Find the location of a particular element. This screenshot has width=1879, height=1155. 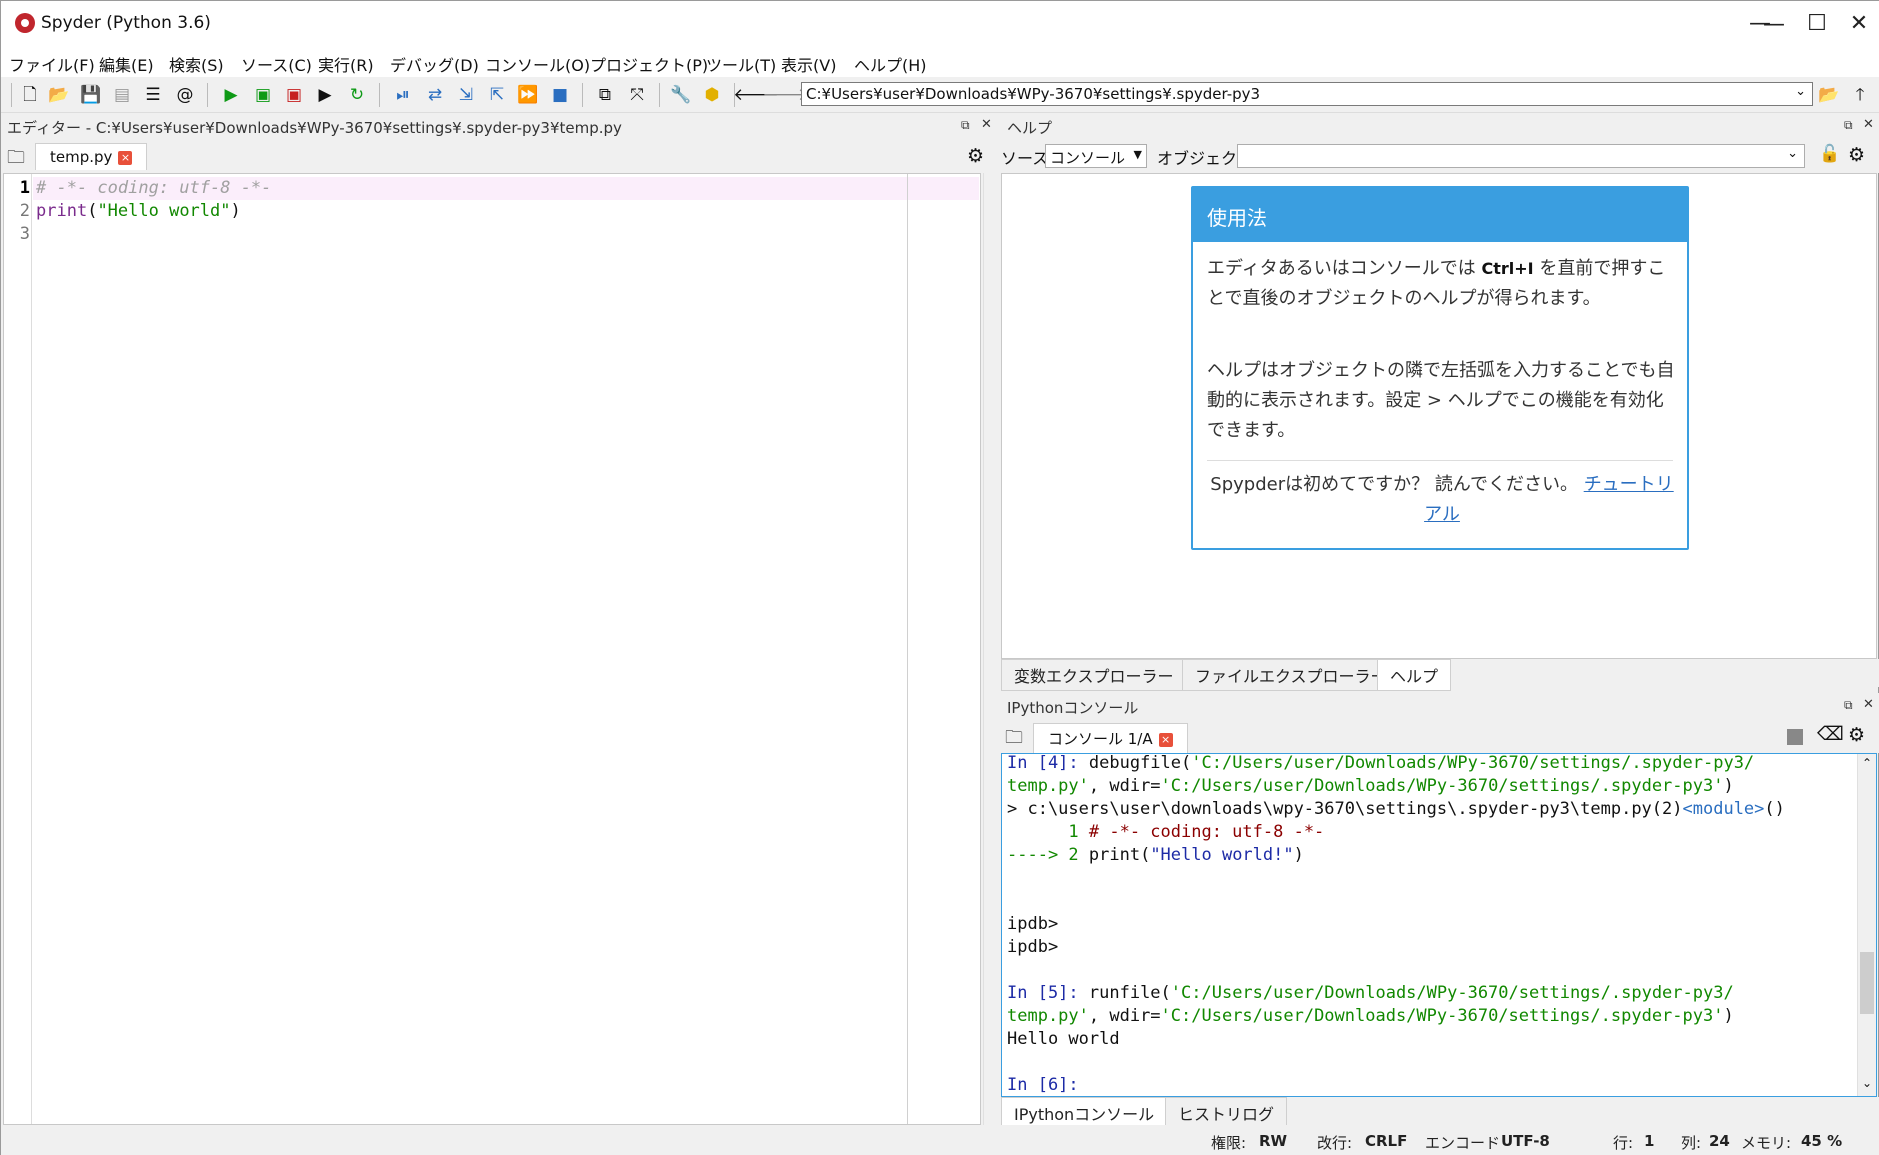

step-icon: ⇄ is located at coordinates (435, 95).